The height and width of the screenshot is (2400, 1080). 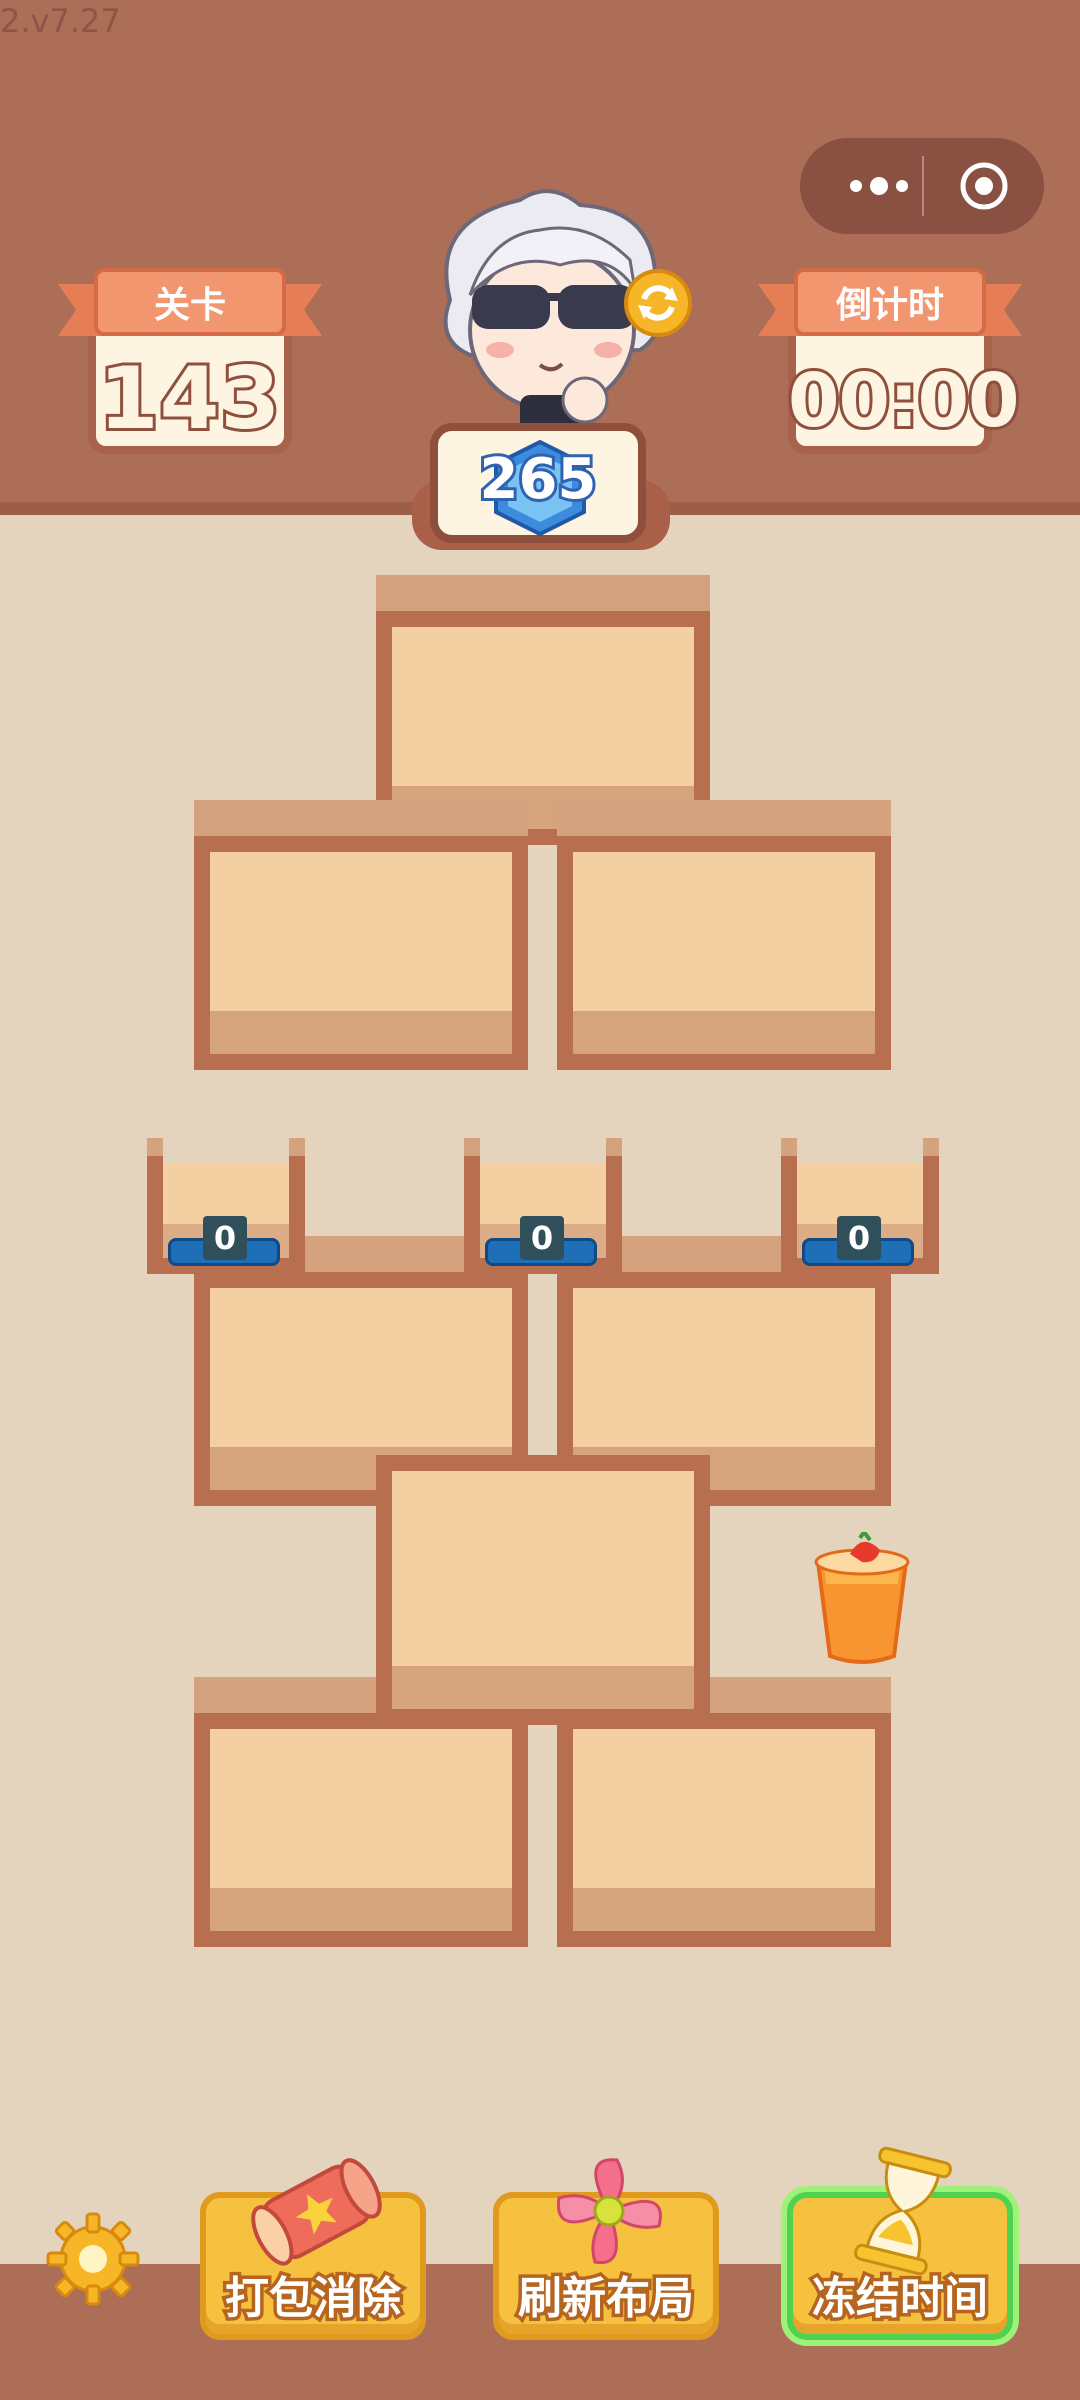 I want to click on box-row2-left, so click(x=361, y=935).